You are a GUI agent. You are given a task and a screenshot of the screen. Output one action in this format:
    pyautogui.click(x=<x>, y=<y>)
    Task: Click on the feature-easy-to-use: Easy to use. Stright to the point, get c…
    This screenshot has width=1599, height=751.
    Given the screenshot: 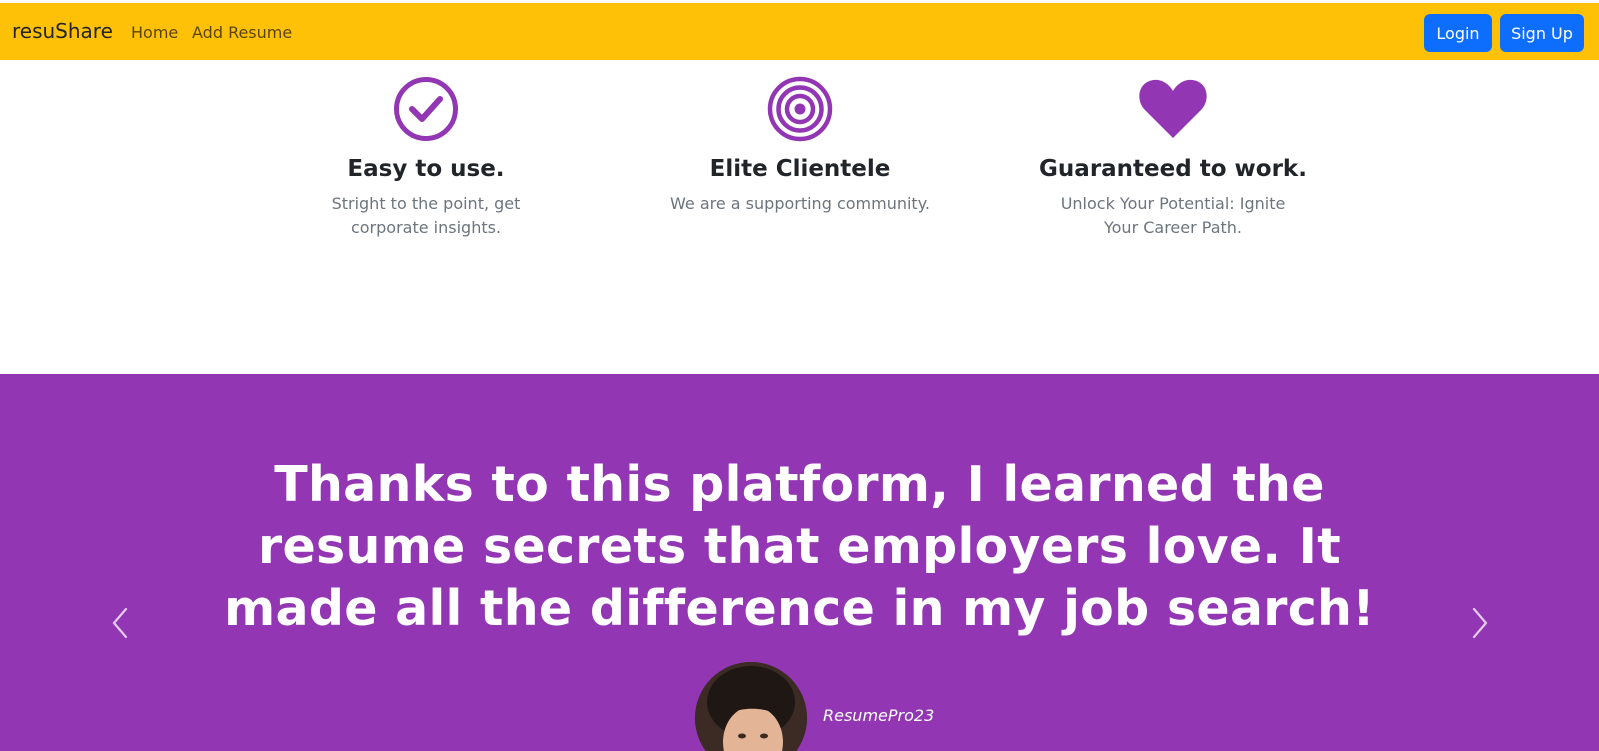 What is the action you would take?
    pyautogui.click(x=426, y=158)
    